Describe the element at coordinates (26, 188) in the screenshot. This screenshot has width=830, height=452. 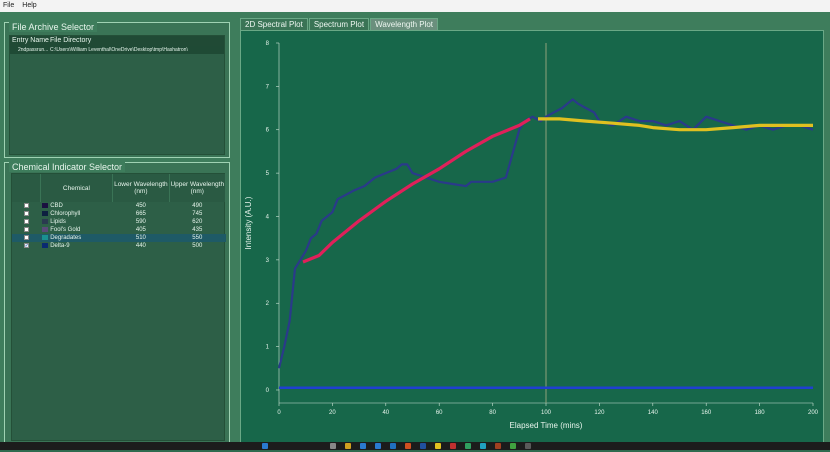
I see `col-select` at that location.